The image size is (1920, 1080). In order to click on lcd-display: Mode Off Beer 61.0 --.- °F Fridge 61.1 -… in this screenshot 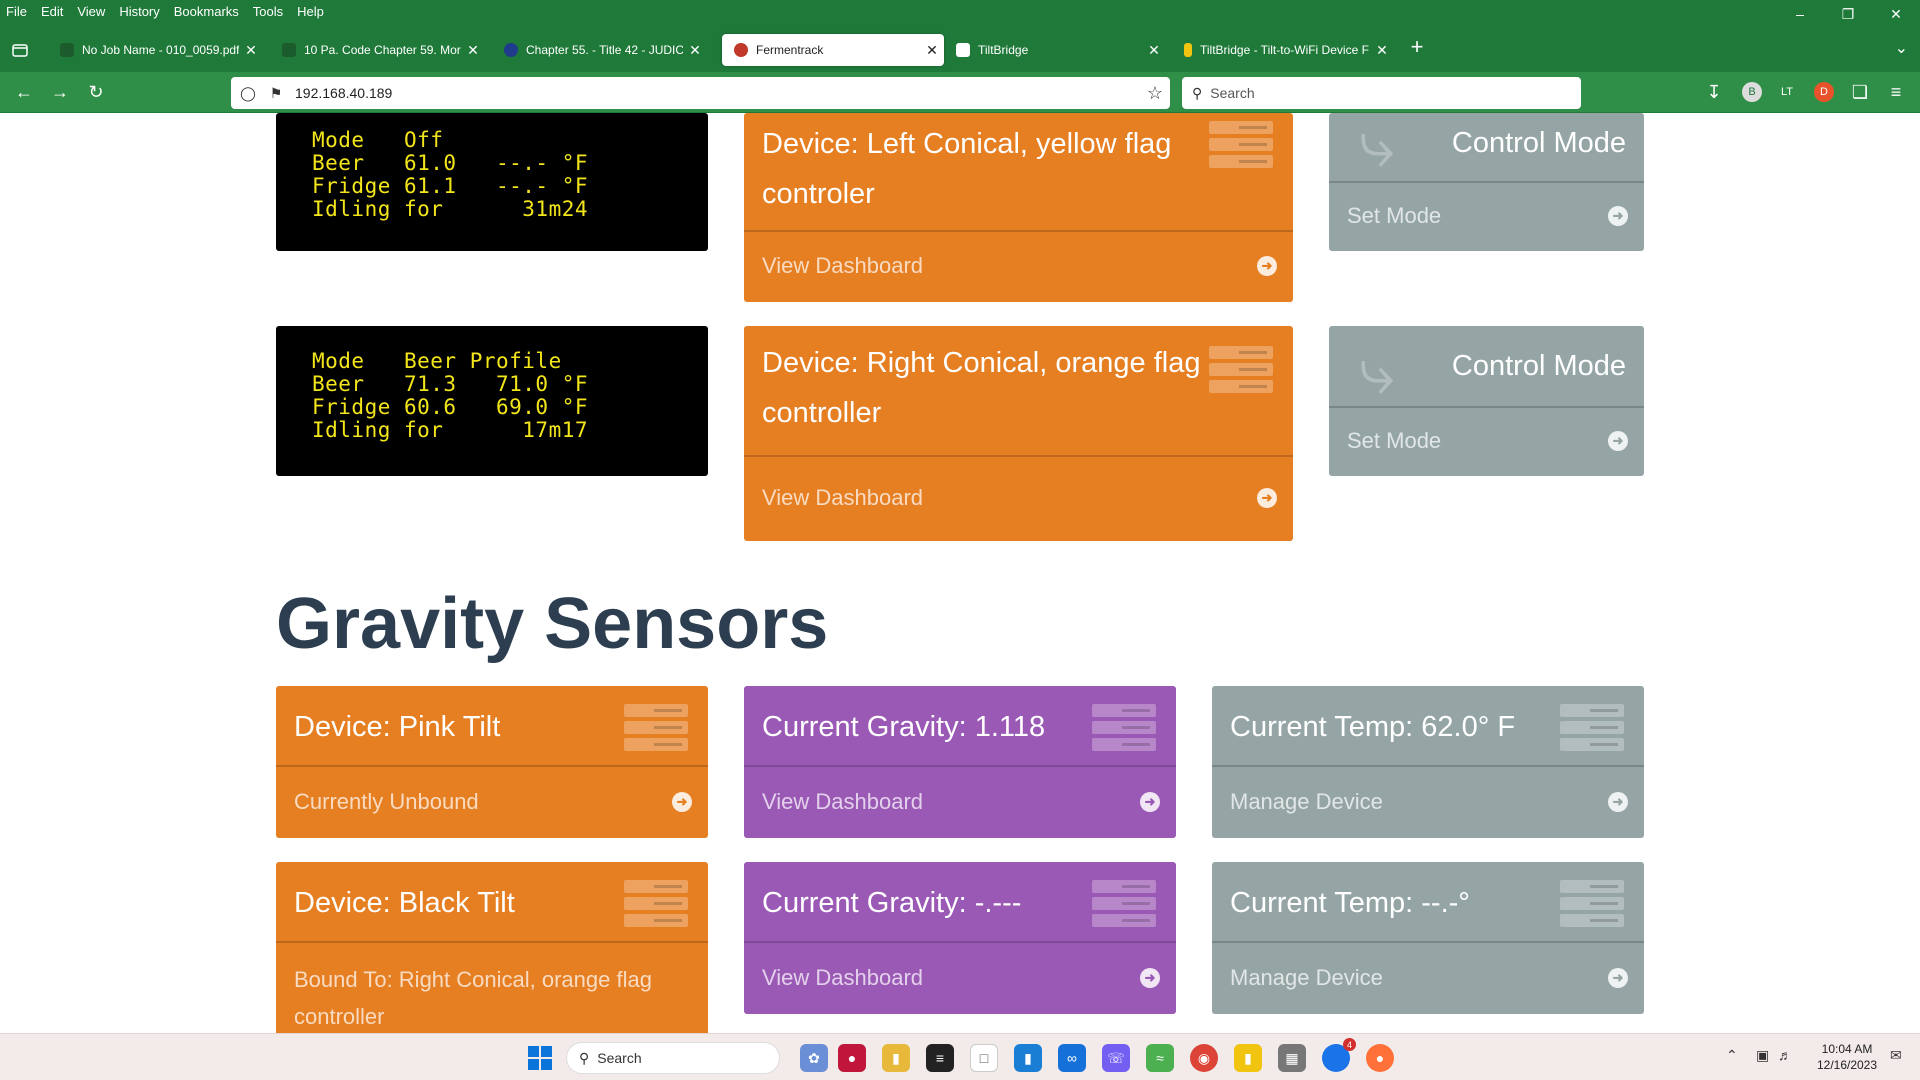, I will do `click(492, 182)`.